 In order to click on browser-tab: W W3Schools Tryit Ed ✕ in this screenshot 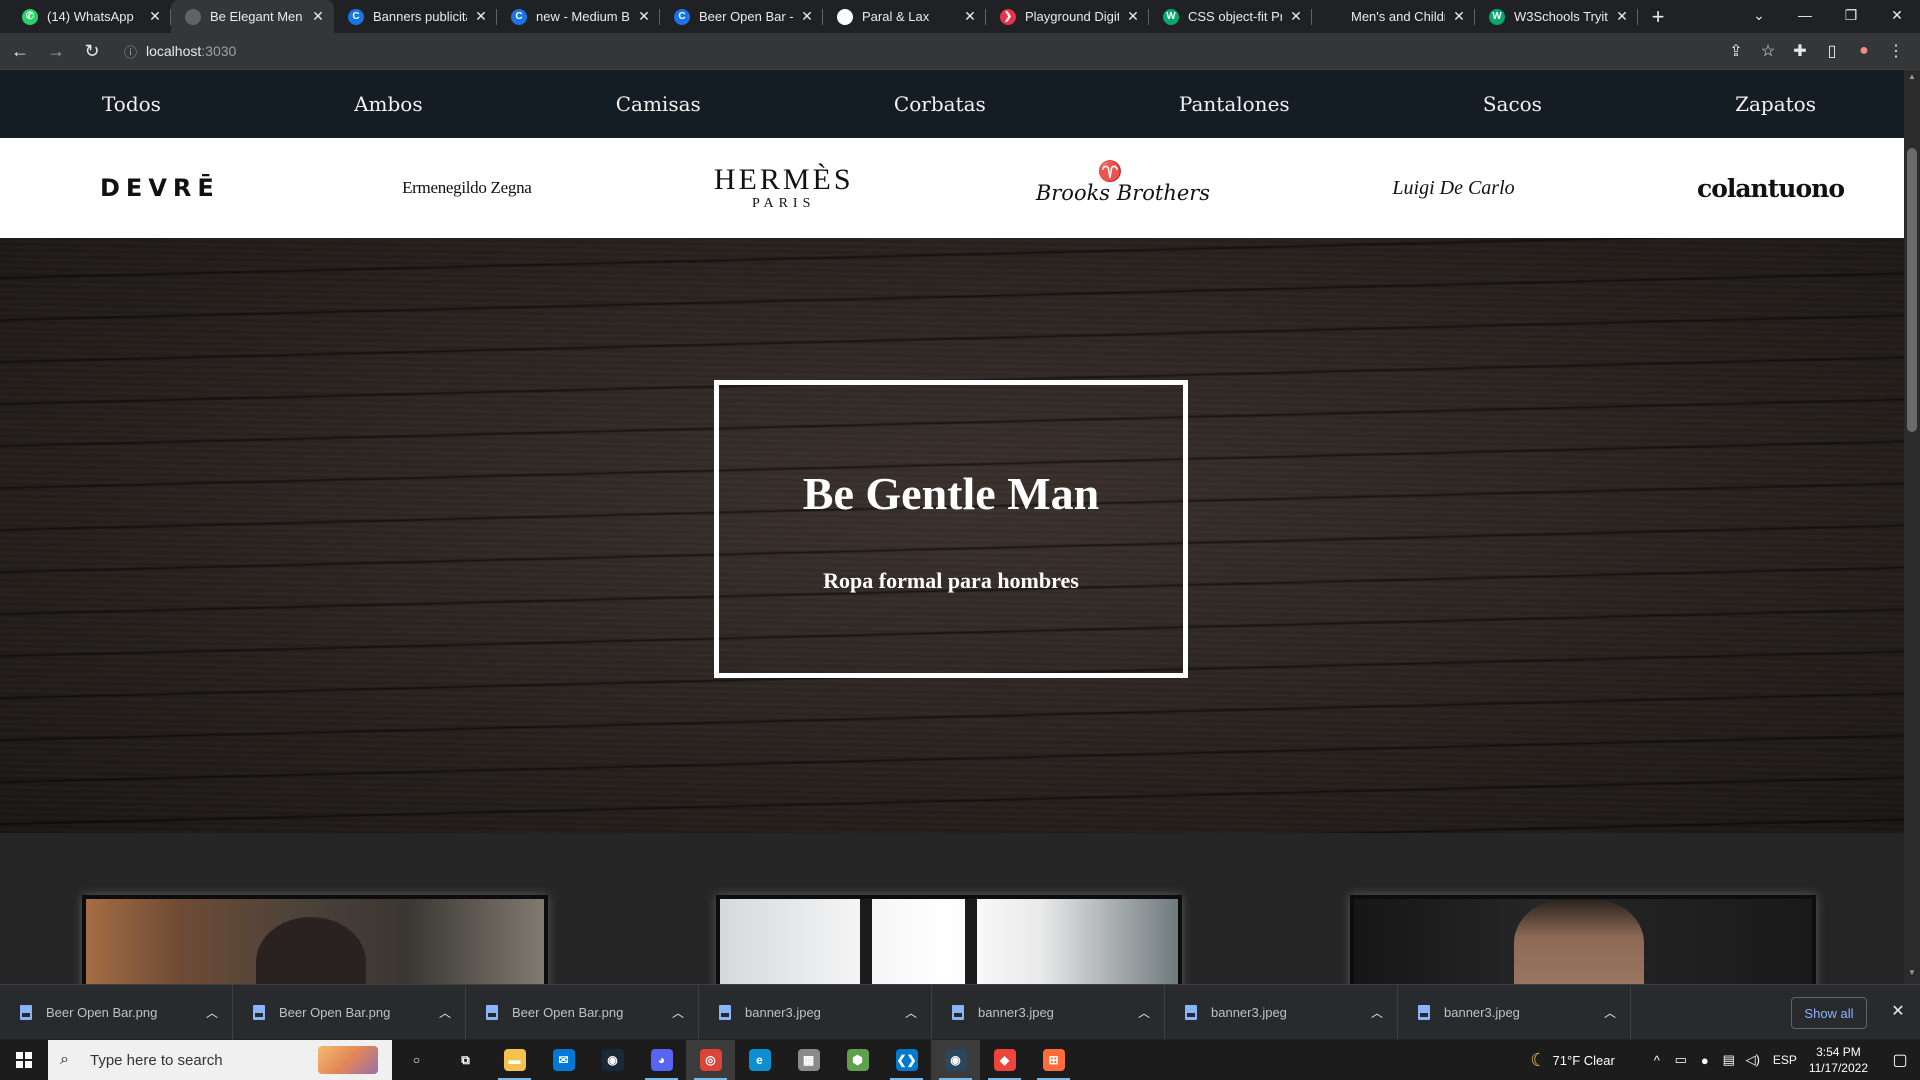, I will do `click(1556, 16)`.